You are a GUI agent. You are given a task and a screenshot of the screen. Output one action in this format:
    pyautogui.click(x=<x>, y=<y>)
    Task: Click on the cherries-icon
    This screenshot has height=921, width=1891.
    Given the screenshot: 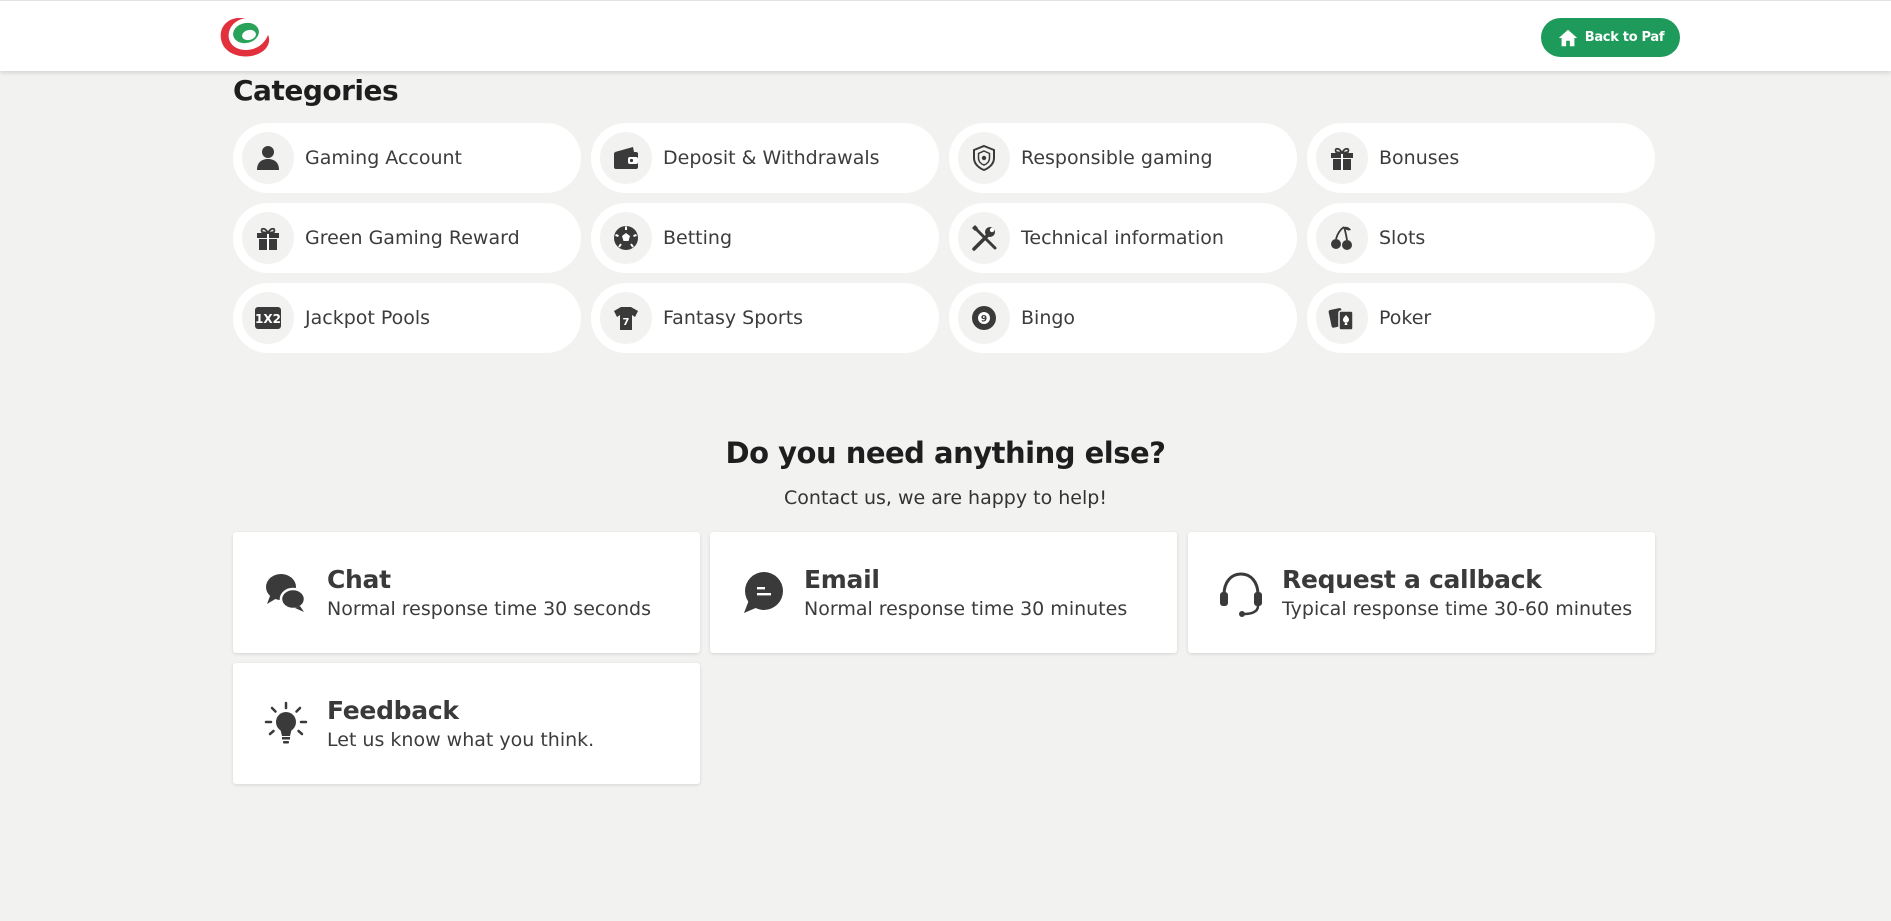 What is the action you would take?
    pyautogui.click(x=1342, y=238)
    